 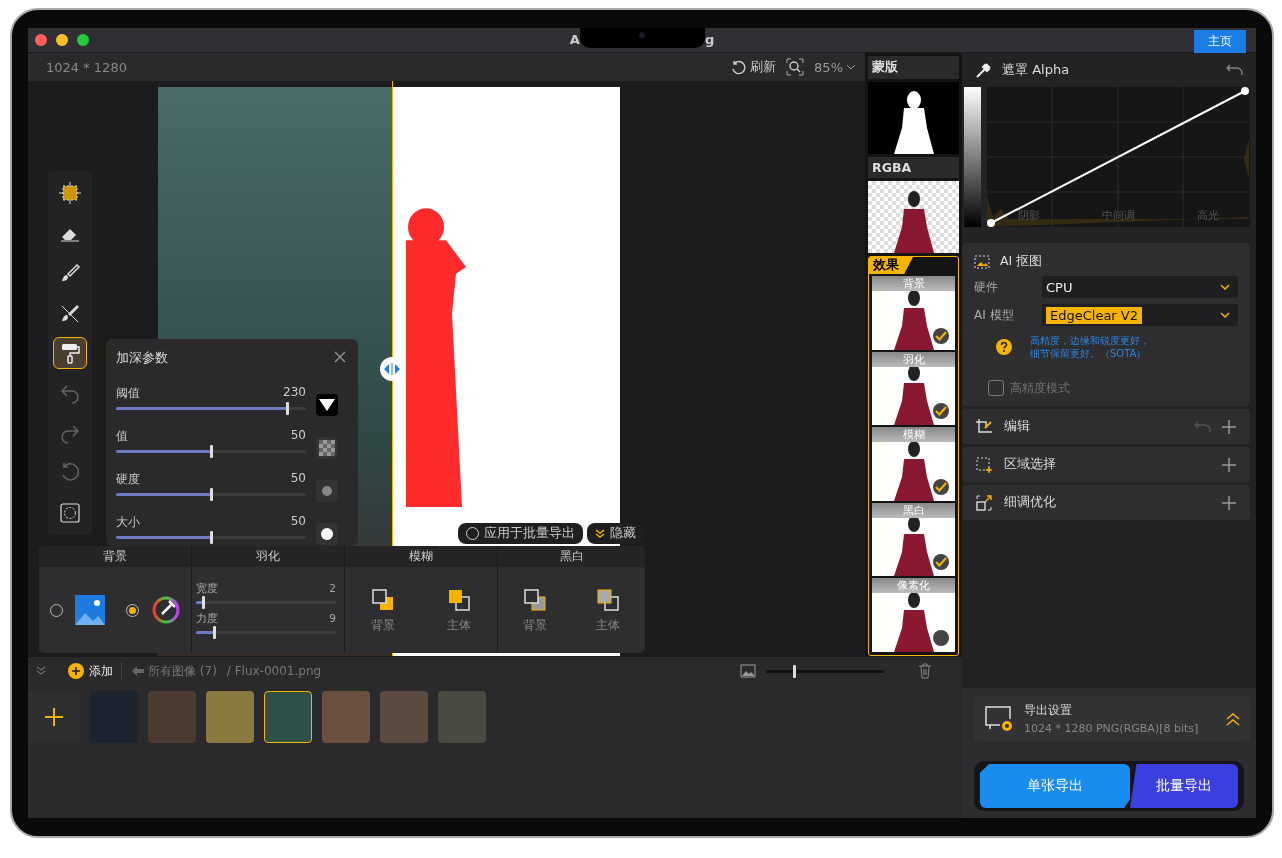 I want to click on collapsible-section: 编辑, so click(x=1106, y=426).